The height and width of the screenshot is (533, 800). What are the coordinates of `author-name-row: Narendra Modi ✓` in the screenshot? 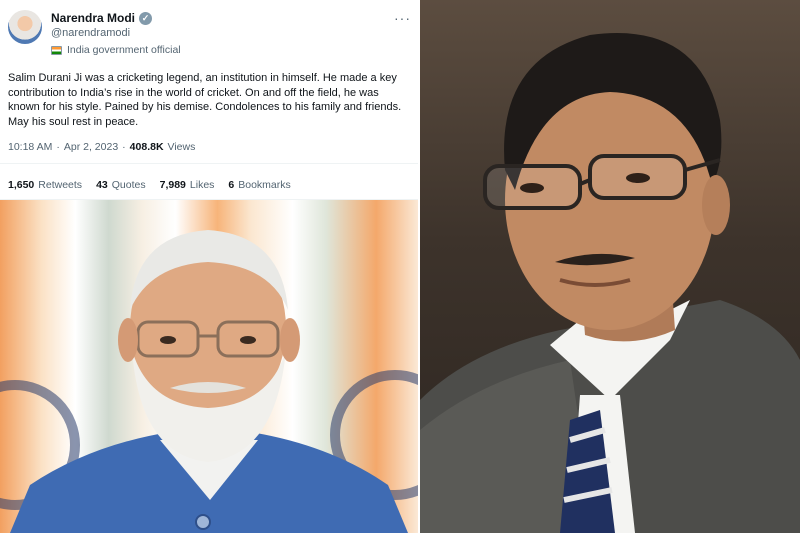 It's located at (102, 18).